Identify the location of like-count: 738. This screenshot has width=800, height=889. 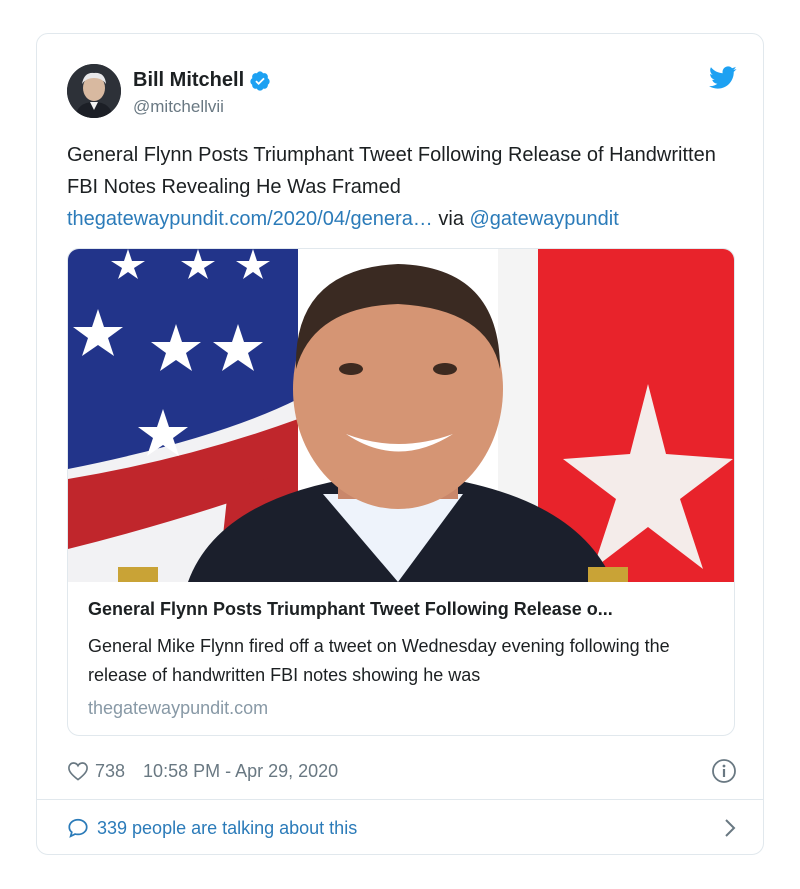
(110, 771).